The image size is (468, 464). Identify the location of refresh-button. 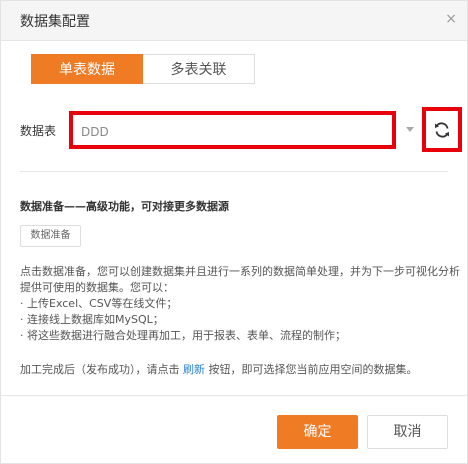
(442, 129).